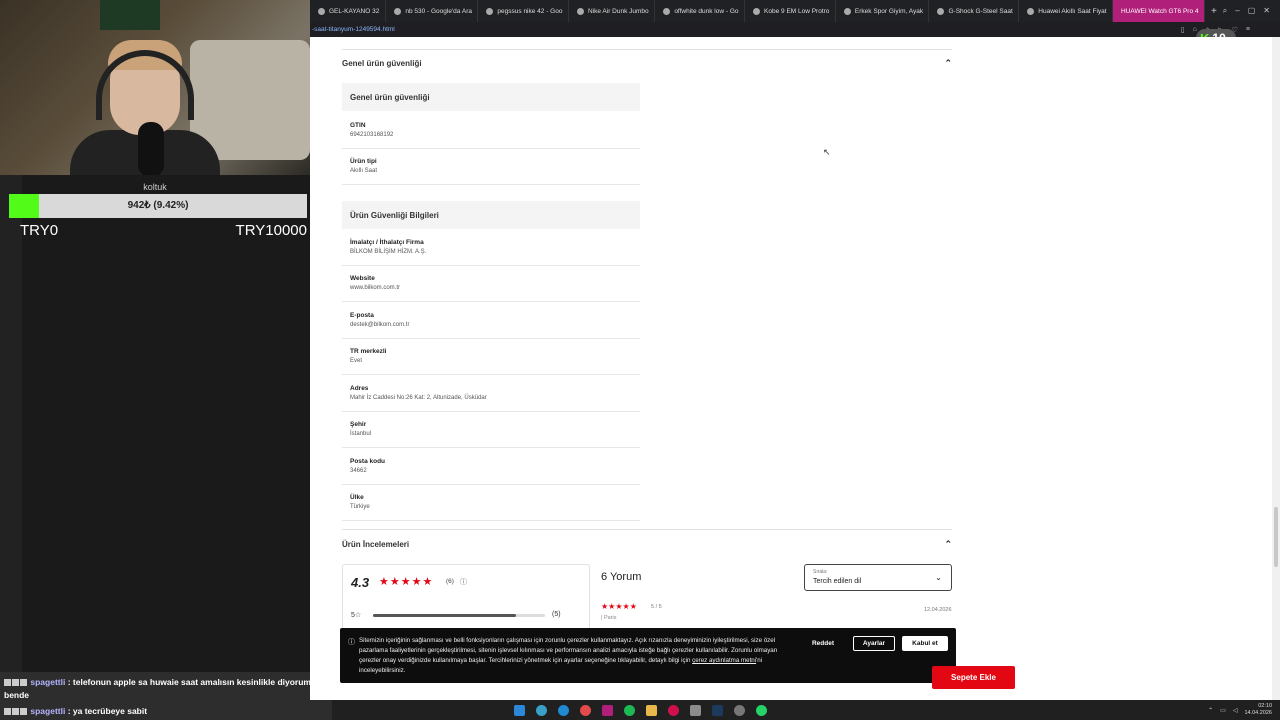 The image size is (1280, 720). I want to click on close-icon: ✕, so click(1266, 11).